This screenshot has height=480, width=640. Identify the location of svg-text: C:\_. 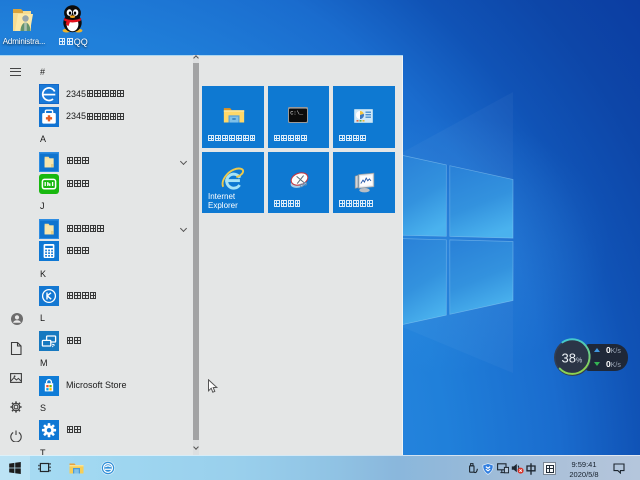
(297, 113).